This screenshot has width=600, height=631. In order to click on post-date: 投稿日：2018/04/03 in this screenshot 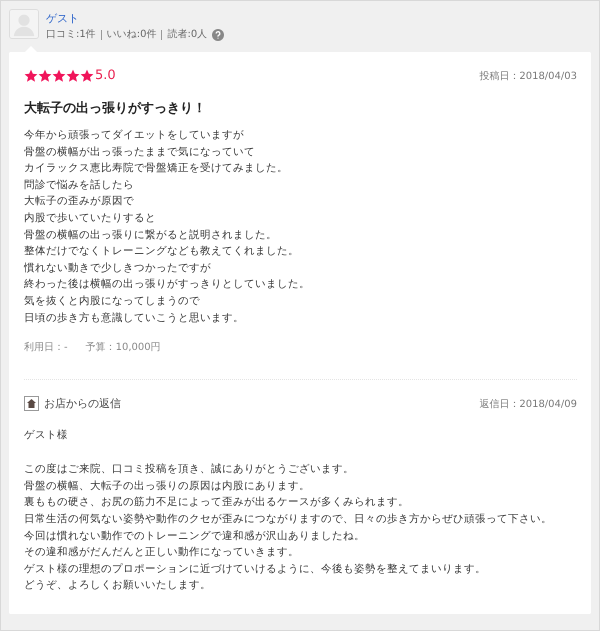, I will do `click(528, 76)`.